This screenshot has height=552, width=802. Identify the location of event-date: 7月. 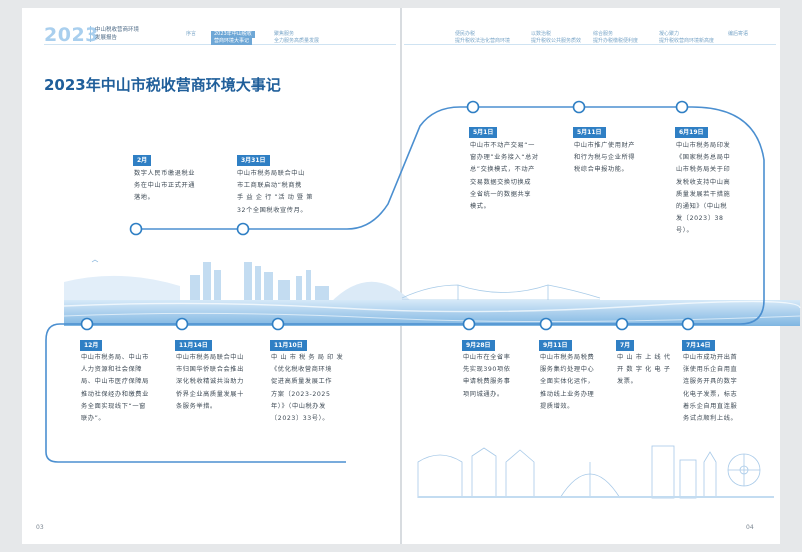
(625, 345).